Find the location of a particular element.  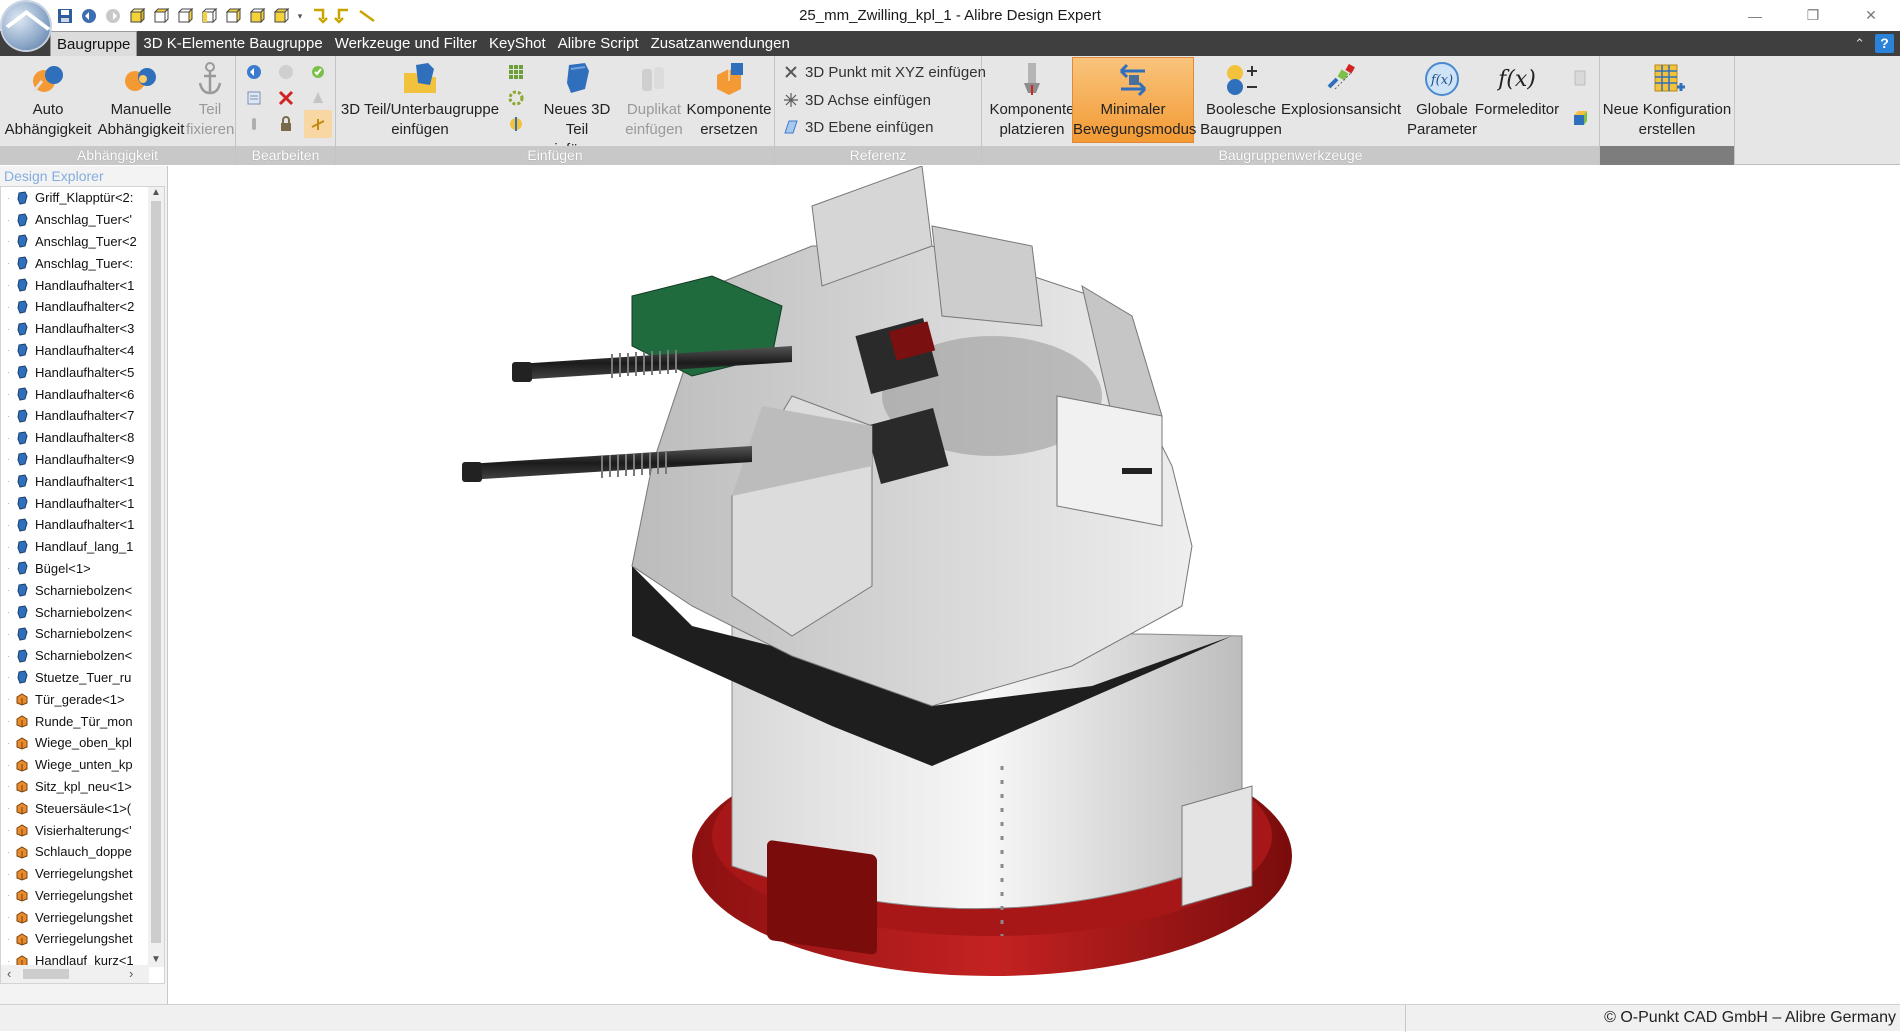

duplicate-button: Duplikat einfügen is located at coordinates (654, 100).